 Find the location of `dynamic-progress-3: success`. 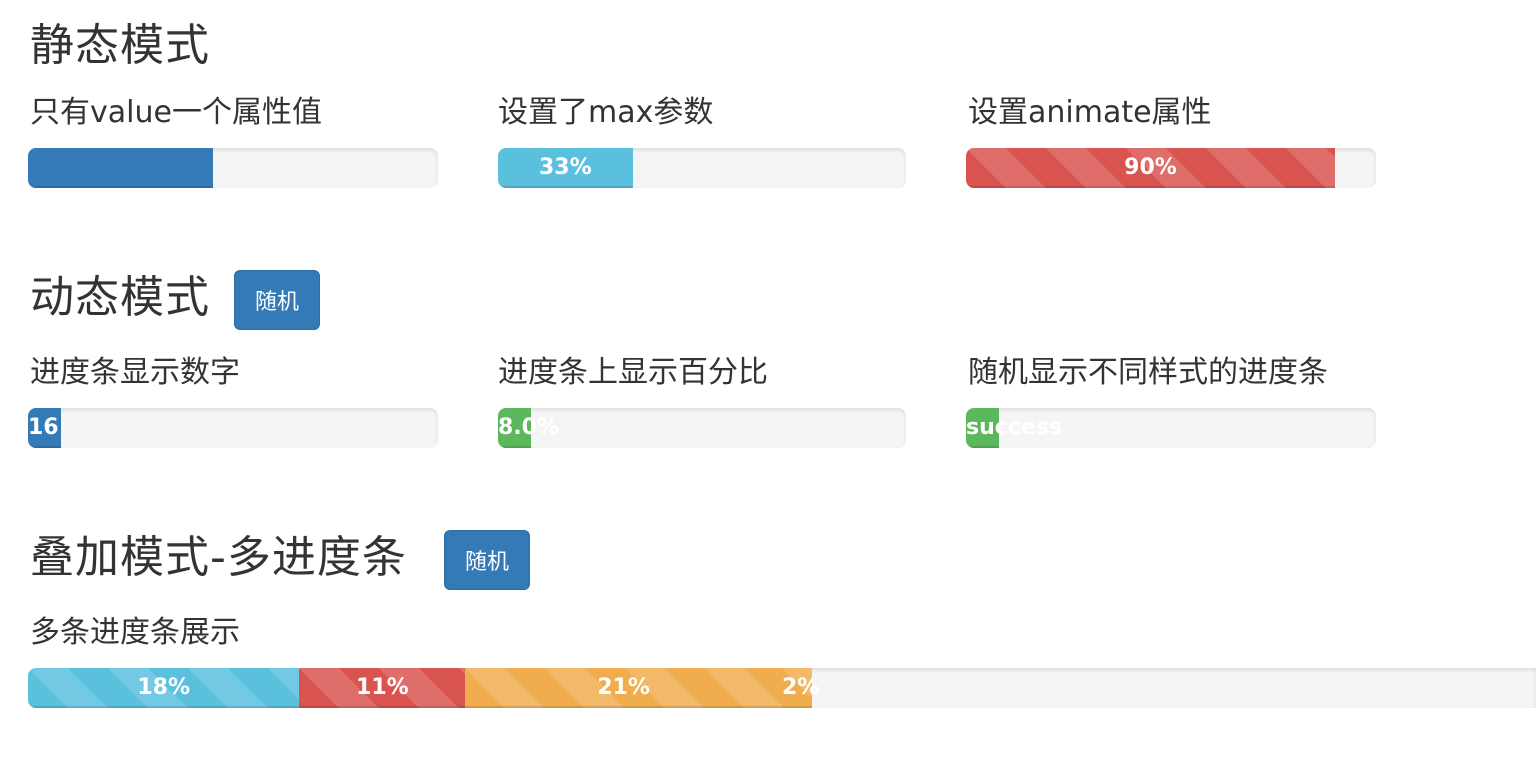

dynamic-progress-3: success is located at coordinates (1171, 428).